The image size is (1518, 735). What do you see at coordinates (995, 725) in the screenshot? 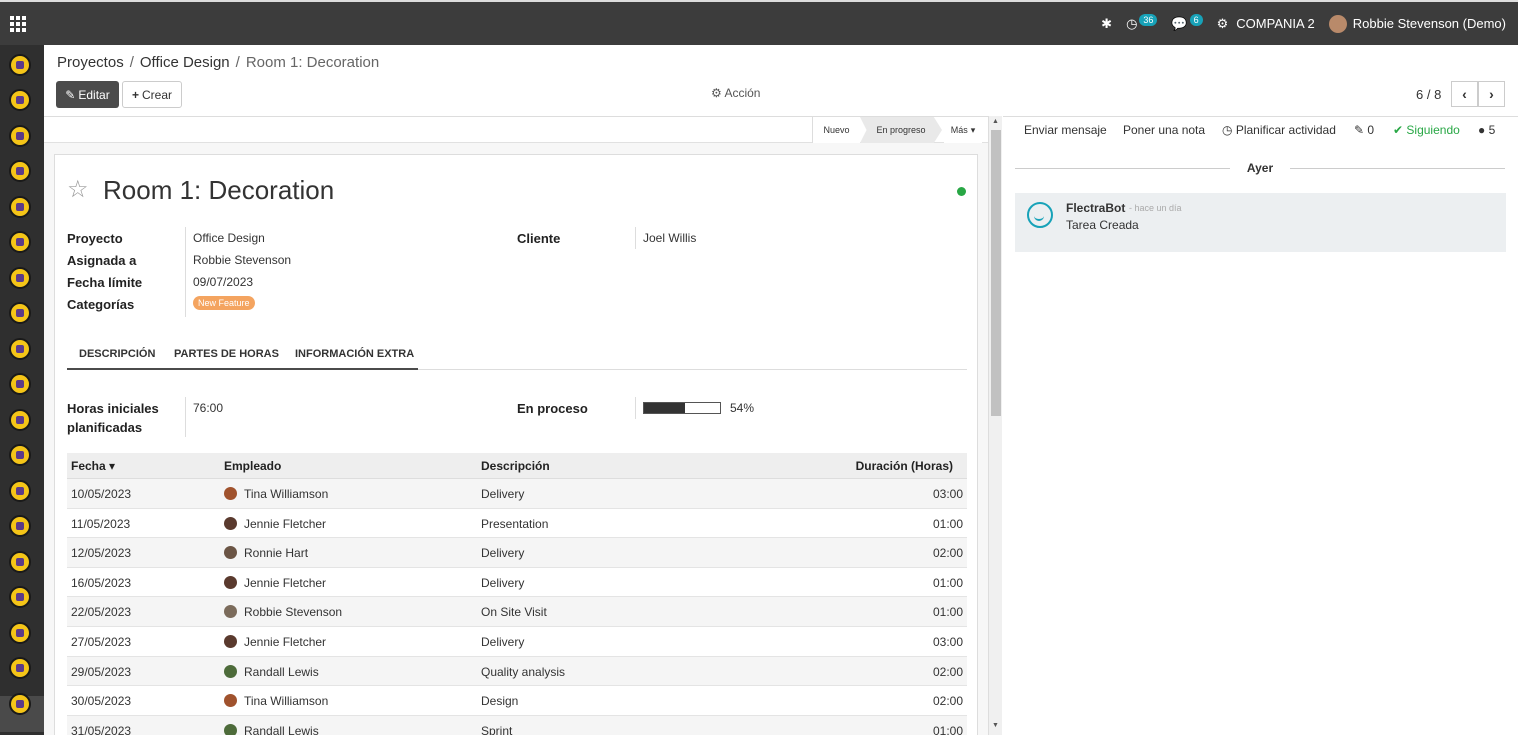
I see `scroll-down-arrow-icon: ▼` at bounding box center [995, 725].